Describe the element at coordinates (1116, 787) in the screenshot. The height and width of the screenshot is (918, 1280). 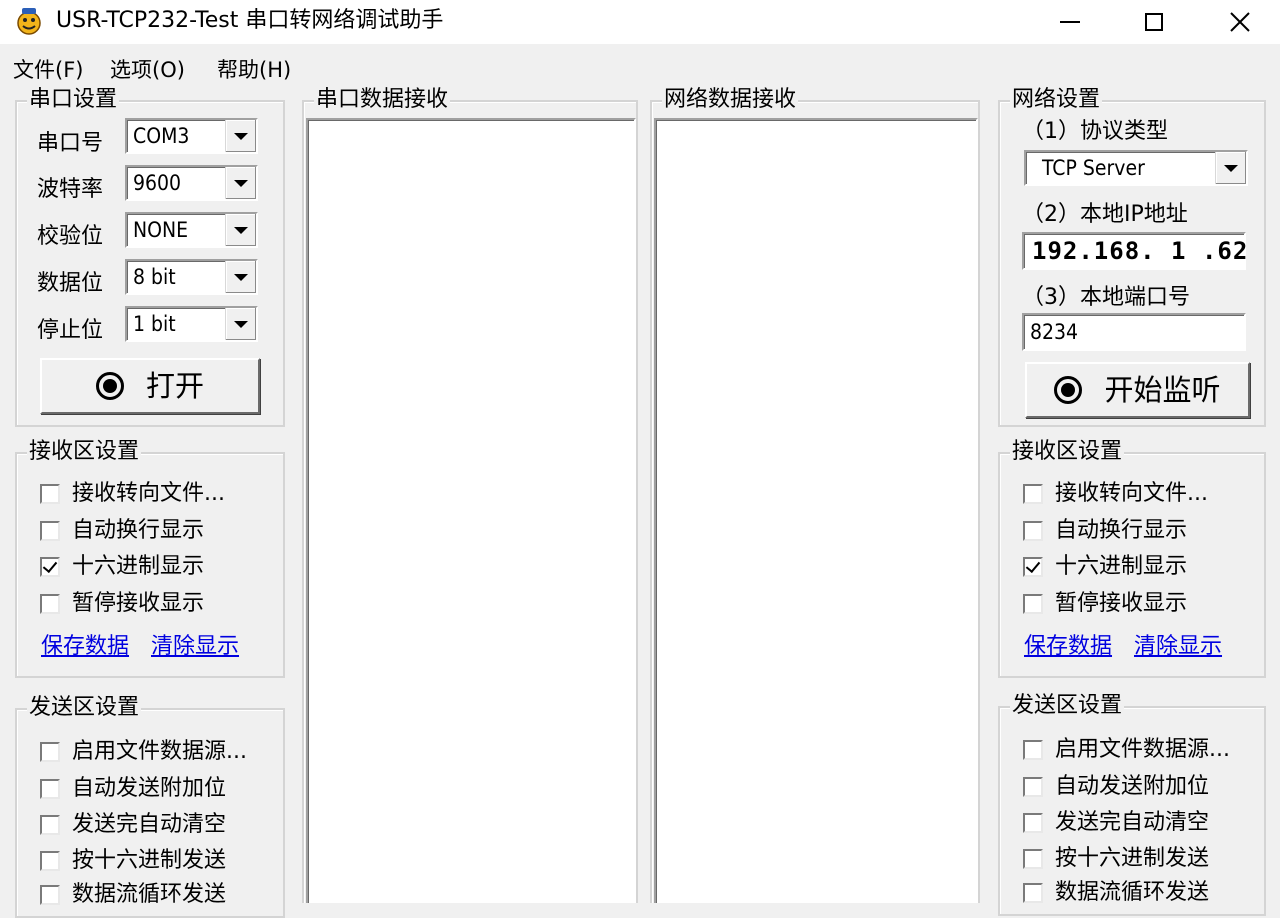
I see `right-send-option: 自动发送附加位` at that location.